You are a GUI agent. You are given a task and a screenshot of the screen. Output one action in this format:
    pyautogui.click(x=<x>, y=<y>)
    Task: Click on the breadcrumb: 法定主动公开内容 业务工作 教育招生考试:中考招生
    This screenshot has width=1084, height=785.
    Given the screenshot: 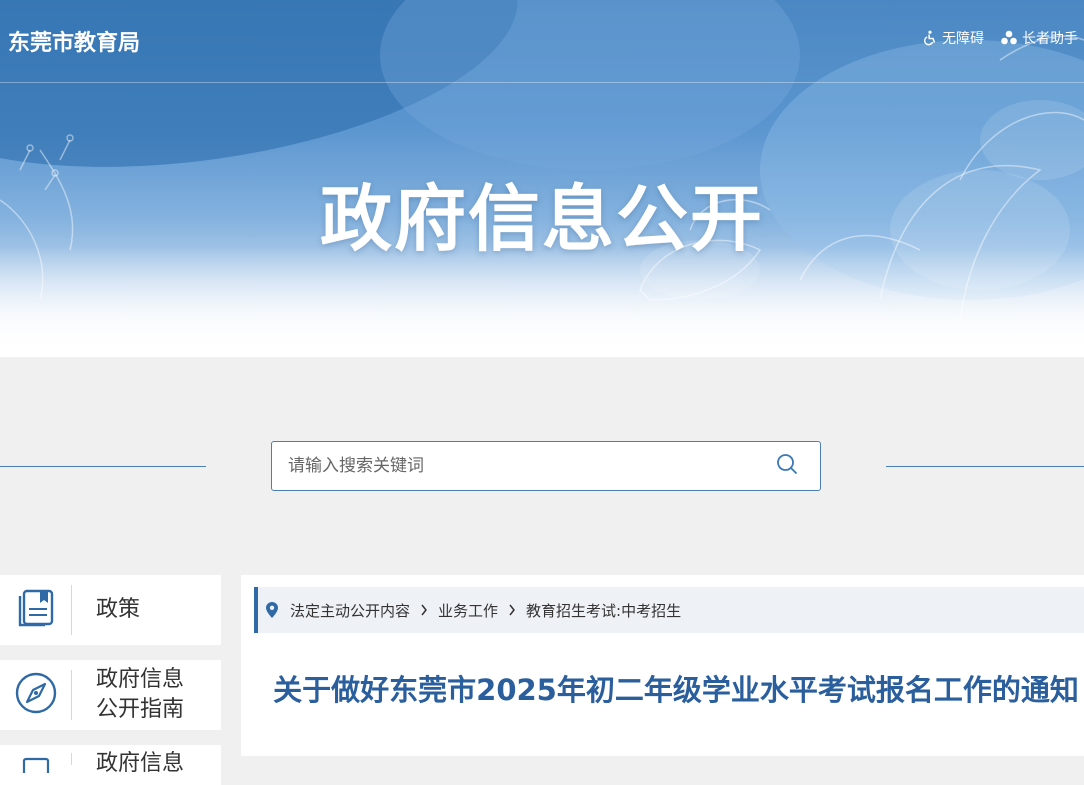 What is the action you would take?
    pyautogui.click(x=669, y=610)
    